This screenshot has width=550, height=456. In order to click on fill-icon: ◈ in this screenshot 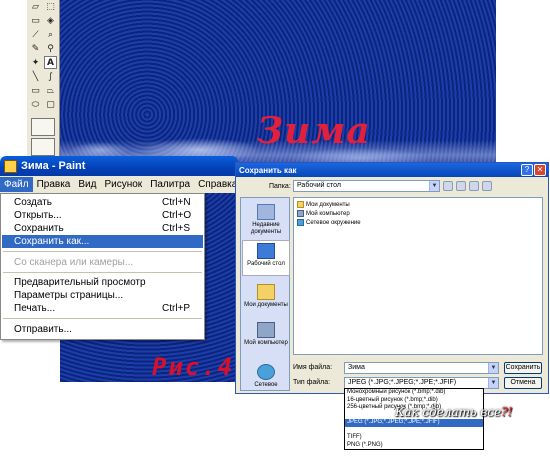, I will do `click(50, 20)`.